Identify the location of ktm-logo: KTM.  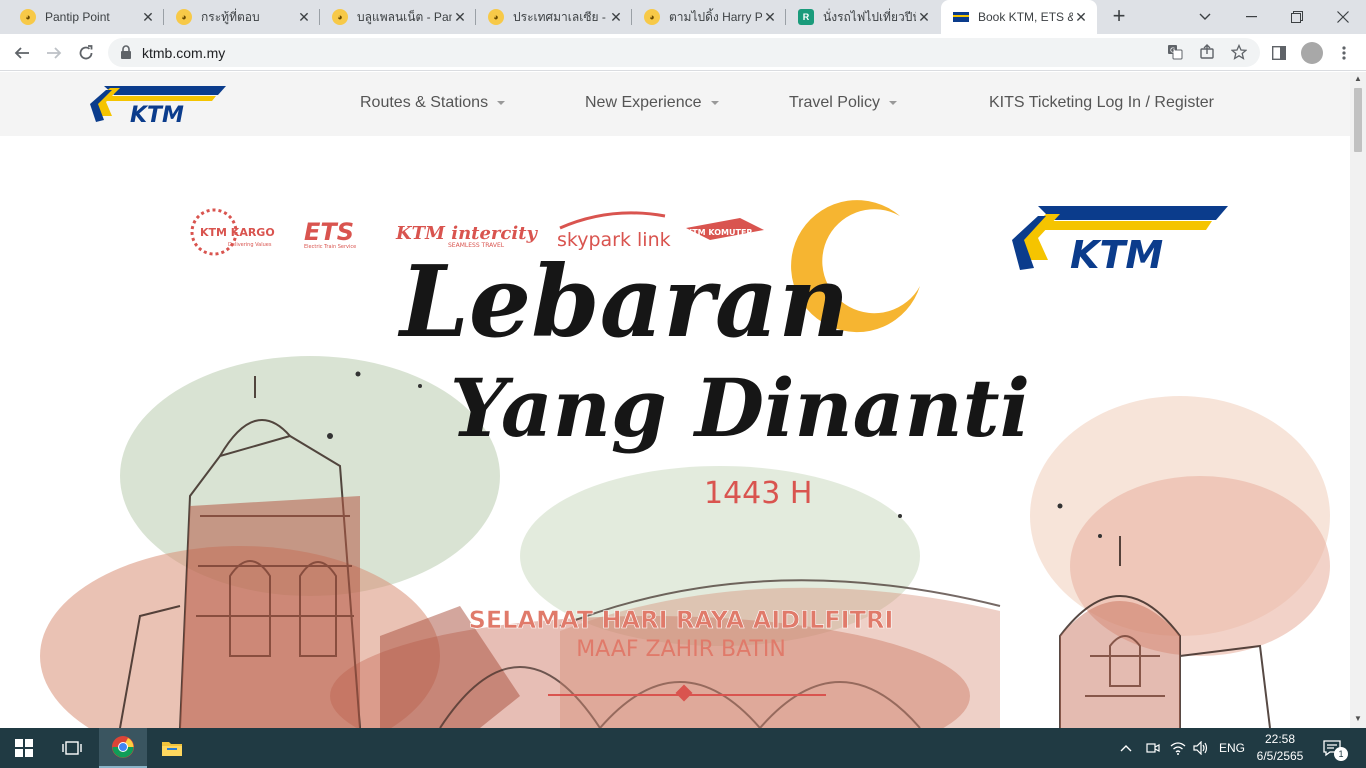
(159, 105).